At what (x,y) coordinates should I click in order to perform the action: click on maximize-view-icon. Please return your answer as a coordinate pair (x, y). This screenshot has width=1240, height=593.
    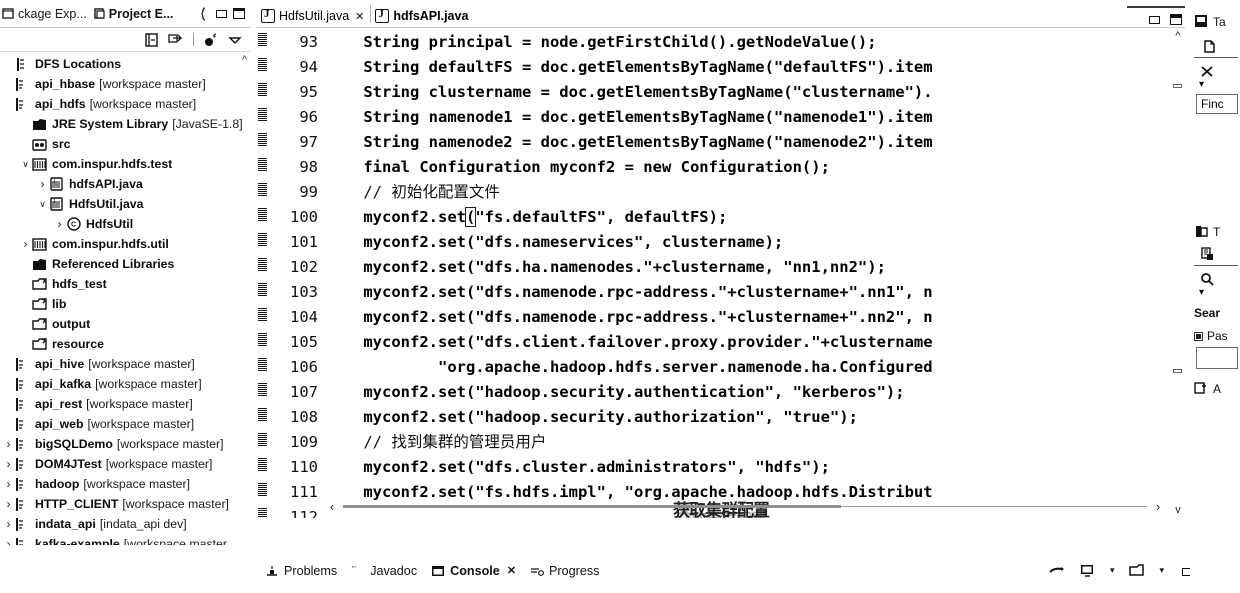
    Looking at the image, I should click on (240, 13).